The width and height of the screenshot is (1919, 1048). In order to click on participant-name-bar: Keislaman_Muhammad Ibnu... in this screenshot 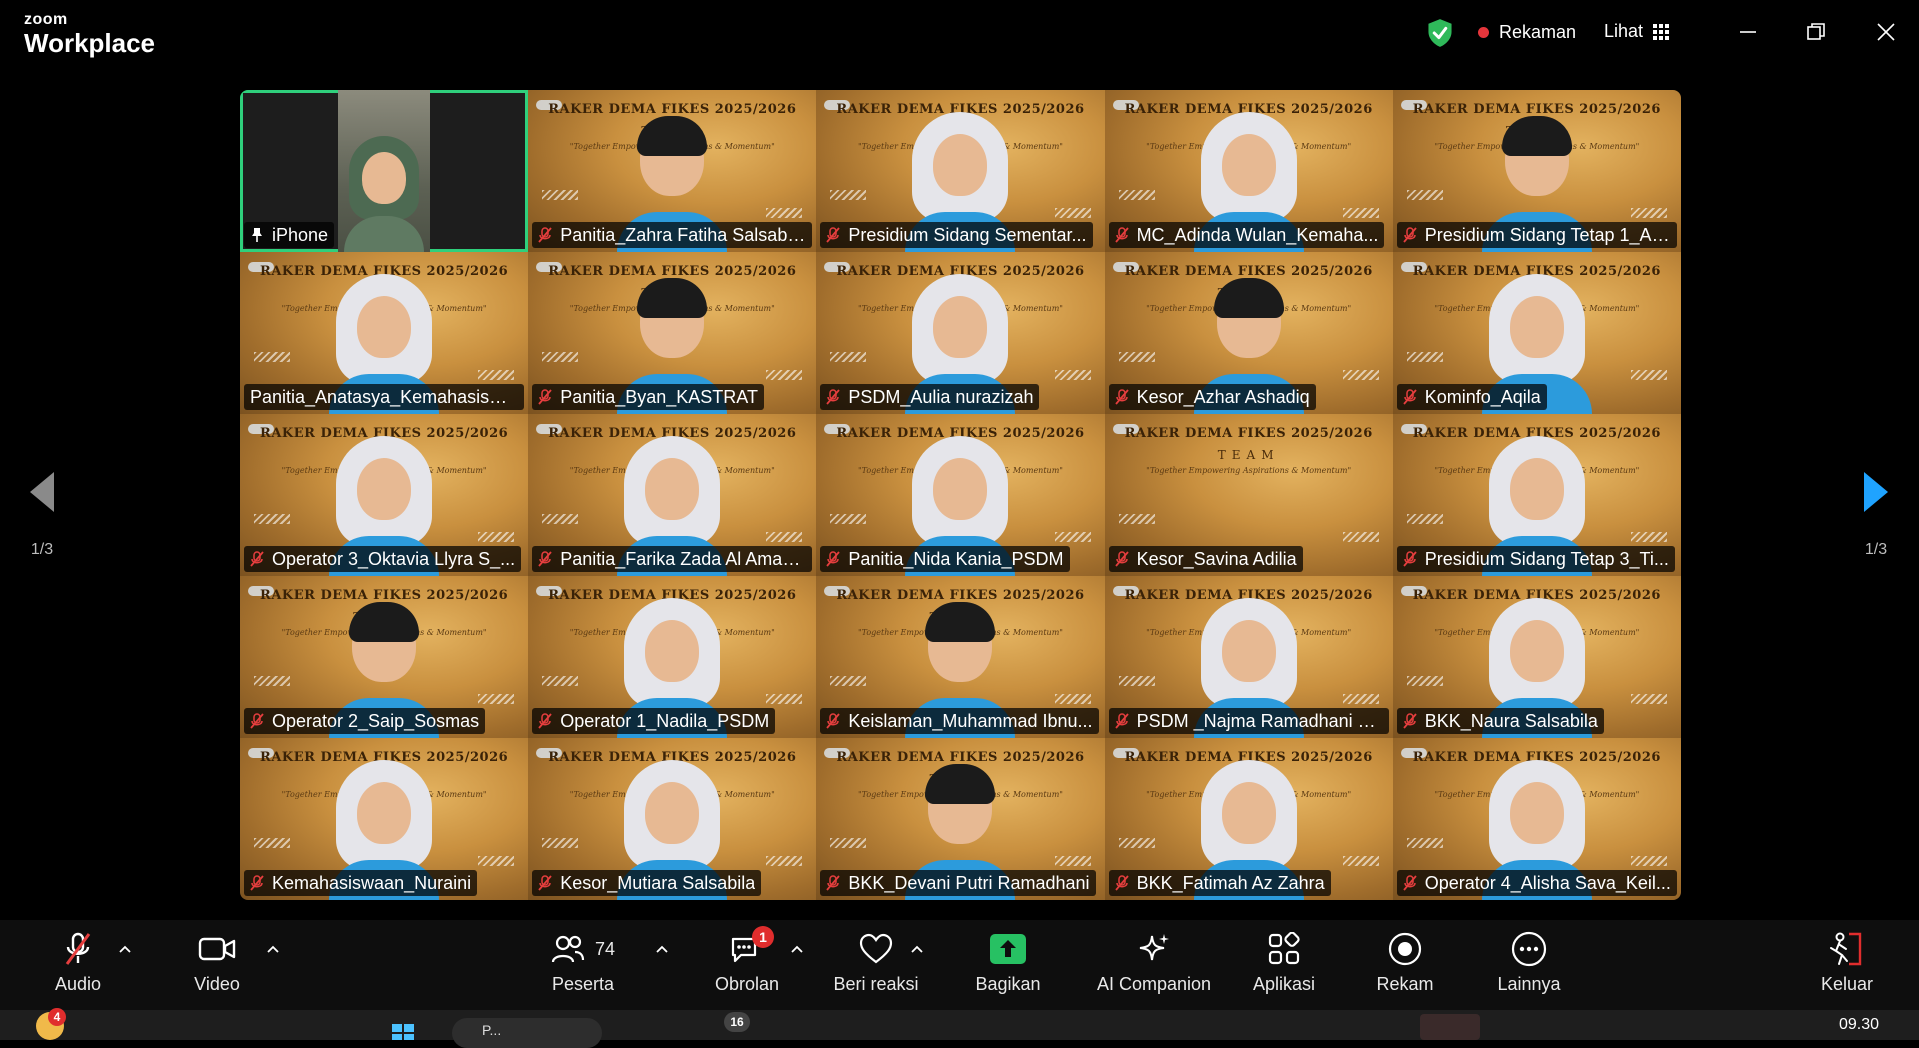, I will do `click(959, 721)`.